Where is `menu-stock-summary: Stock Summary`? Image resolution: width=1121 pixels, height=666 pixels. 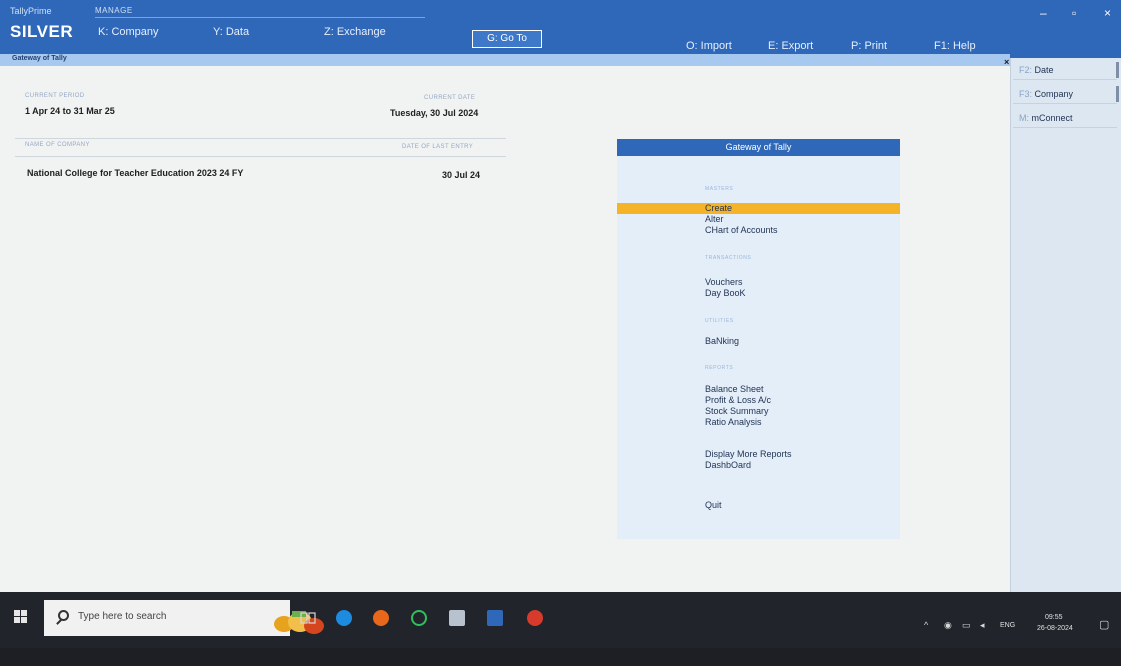
menu-stock-summary: Stock Summary is located at coordinates (737, 411).